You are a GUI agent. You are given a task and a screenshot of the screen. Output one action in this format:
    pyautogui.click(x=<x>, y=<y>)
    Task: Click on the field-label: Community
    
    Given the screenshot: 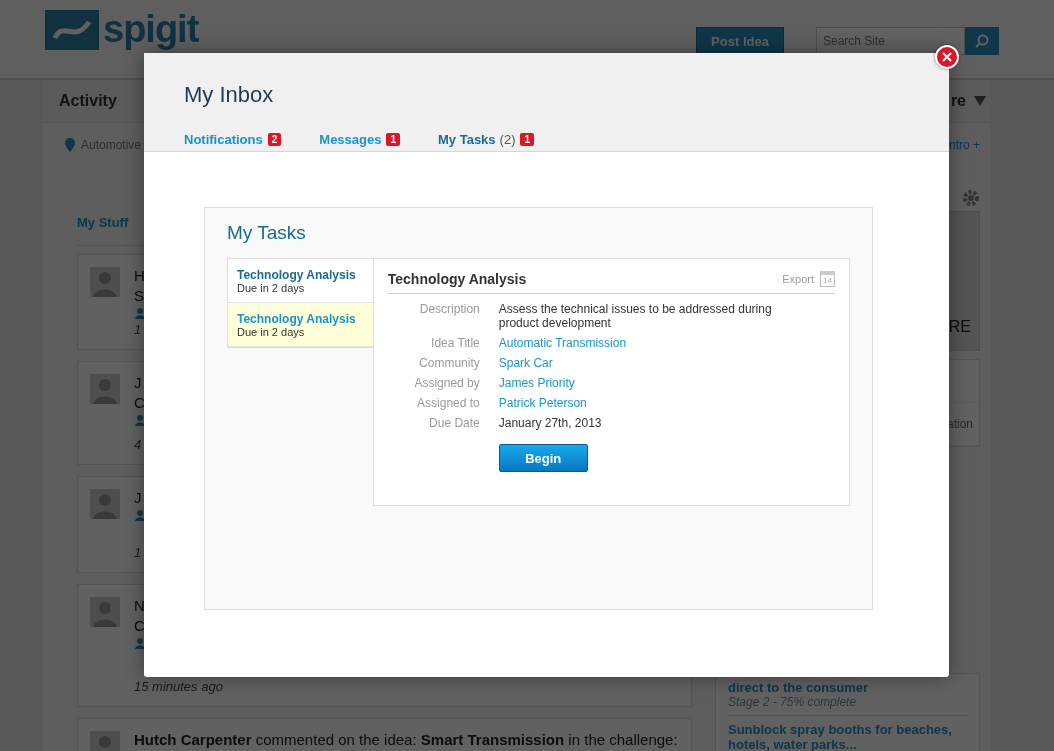 What is the action you would take?
    pyautogui.click(x=449, y=363)
    